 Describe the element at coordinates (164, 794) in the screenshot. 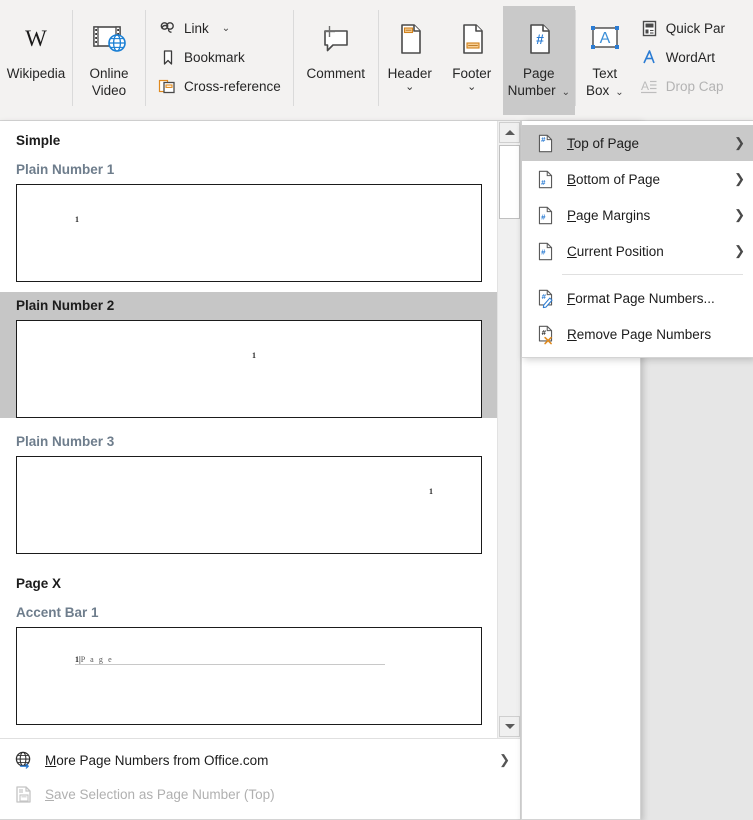

I see `save-selection-label-rest: ave Selection as Page Number (Top)` at that location.